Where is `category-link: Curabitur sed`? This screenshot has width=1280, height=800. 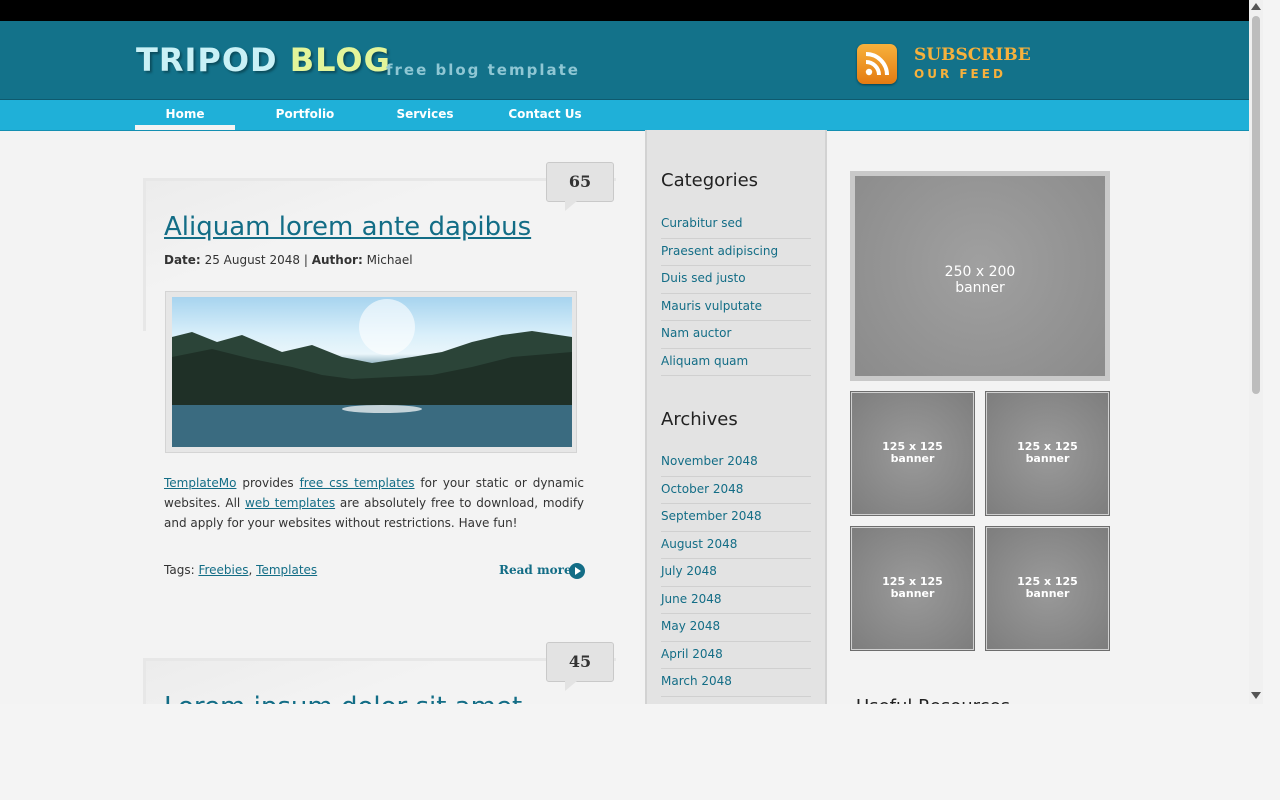 category-link: Curabitur sed is located at coordinates (736, 225).